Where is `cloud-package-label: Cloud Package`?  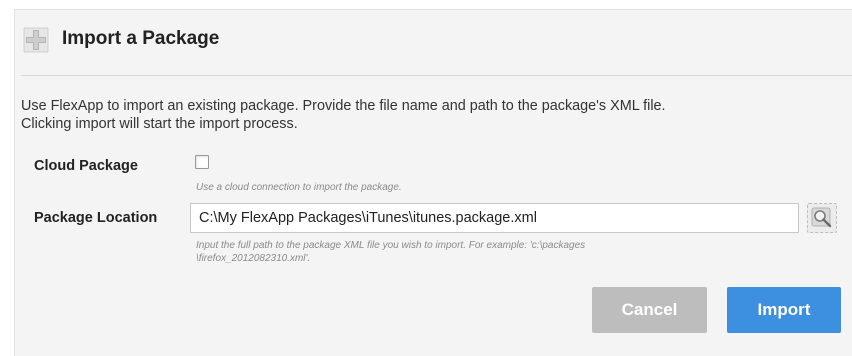
cloud-package-label: Cloud Package is located at coordinates (86, 166).